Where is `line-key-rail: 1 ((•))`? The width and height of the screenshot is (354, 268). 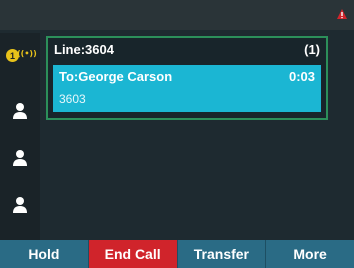
line-key-rail: 1 ((•)) is located at coordinates (20, 137).